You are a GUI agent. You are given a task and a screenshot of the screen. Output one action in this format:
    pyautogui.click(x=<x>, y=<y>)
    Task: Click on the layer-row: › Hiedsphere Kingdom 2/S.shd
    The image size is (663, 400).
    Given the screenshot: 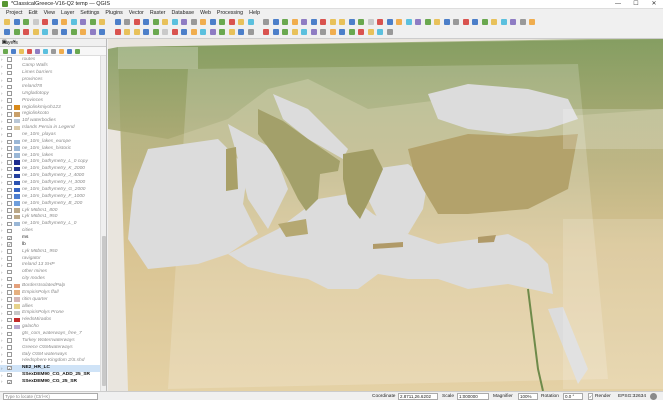 What is the action you would take?
    pyautogui.click(x=50, y=361)
    